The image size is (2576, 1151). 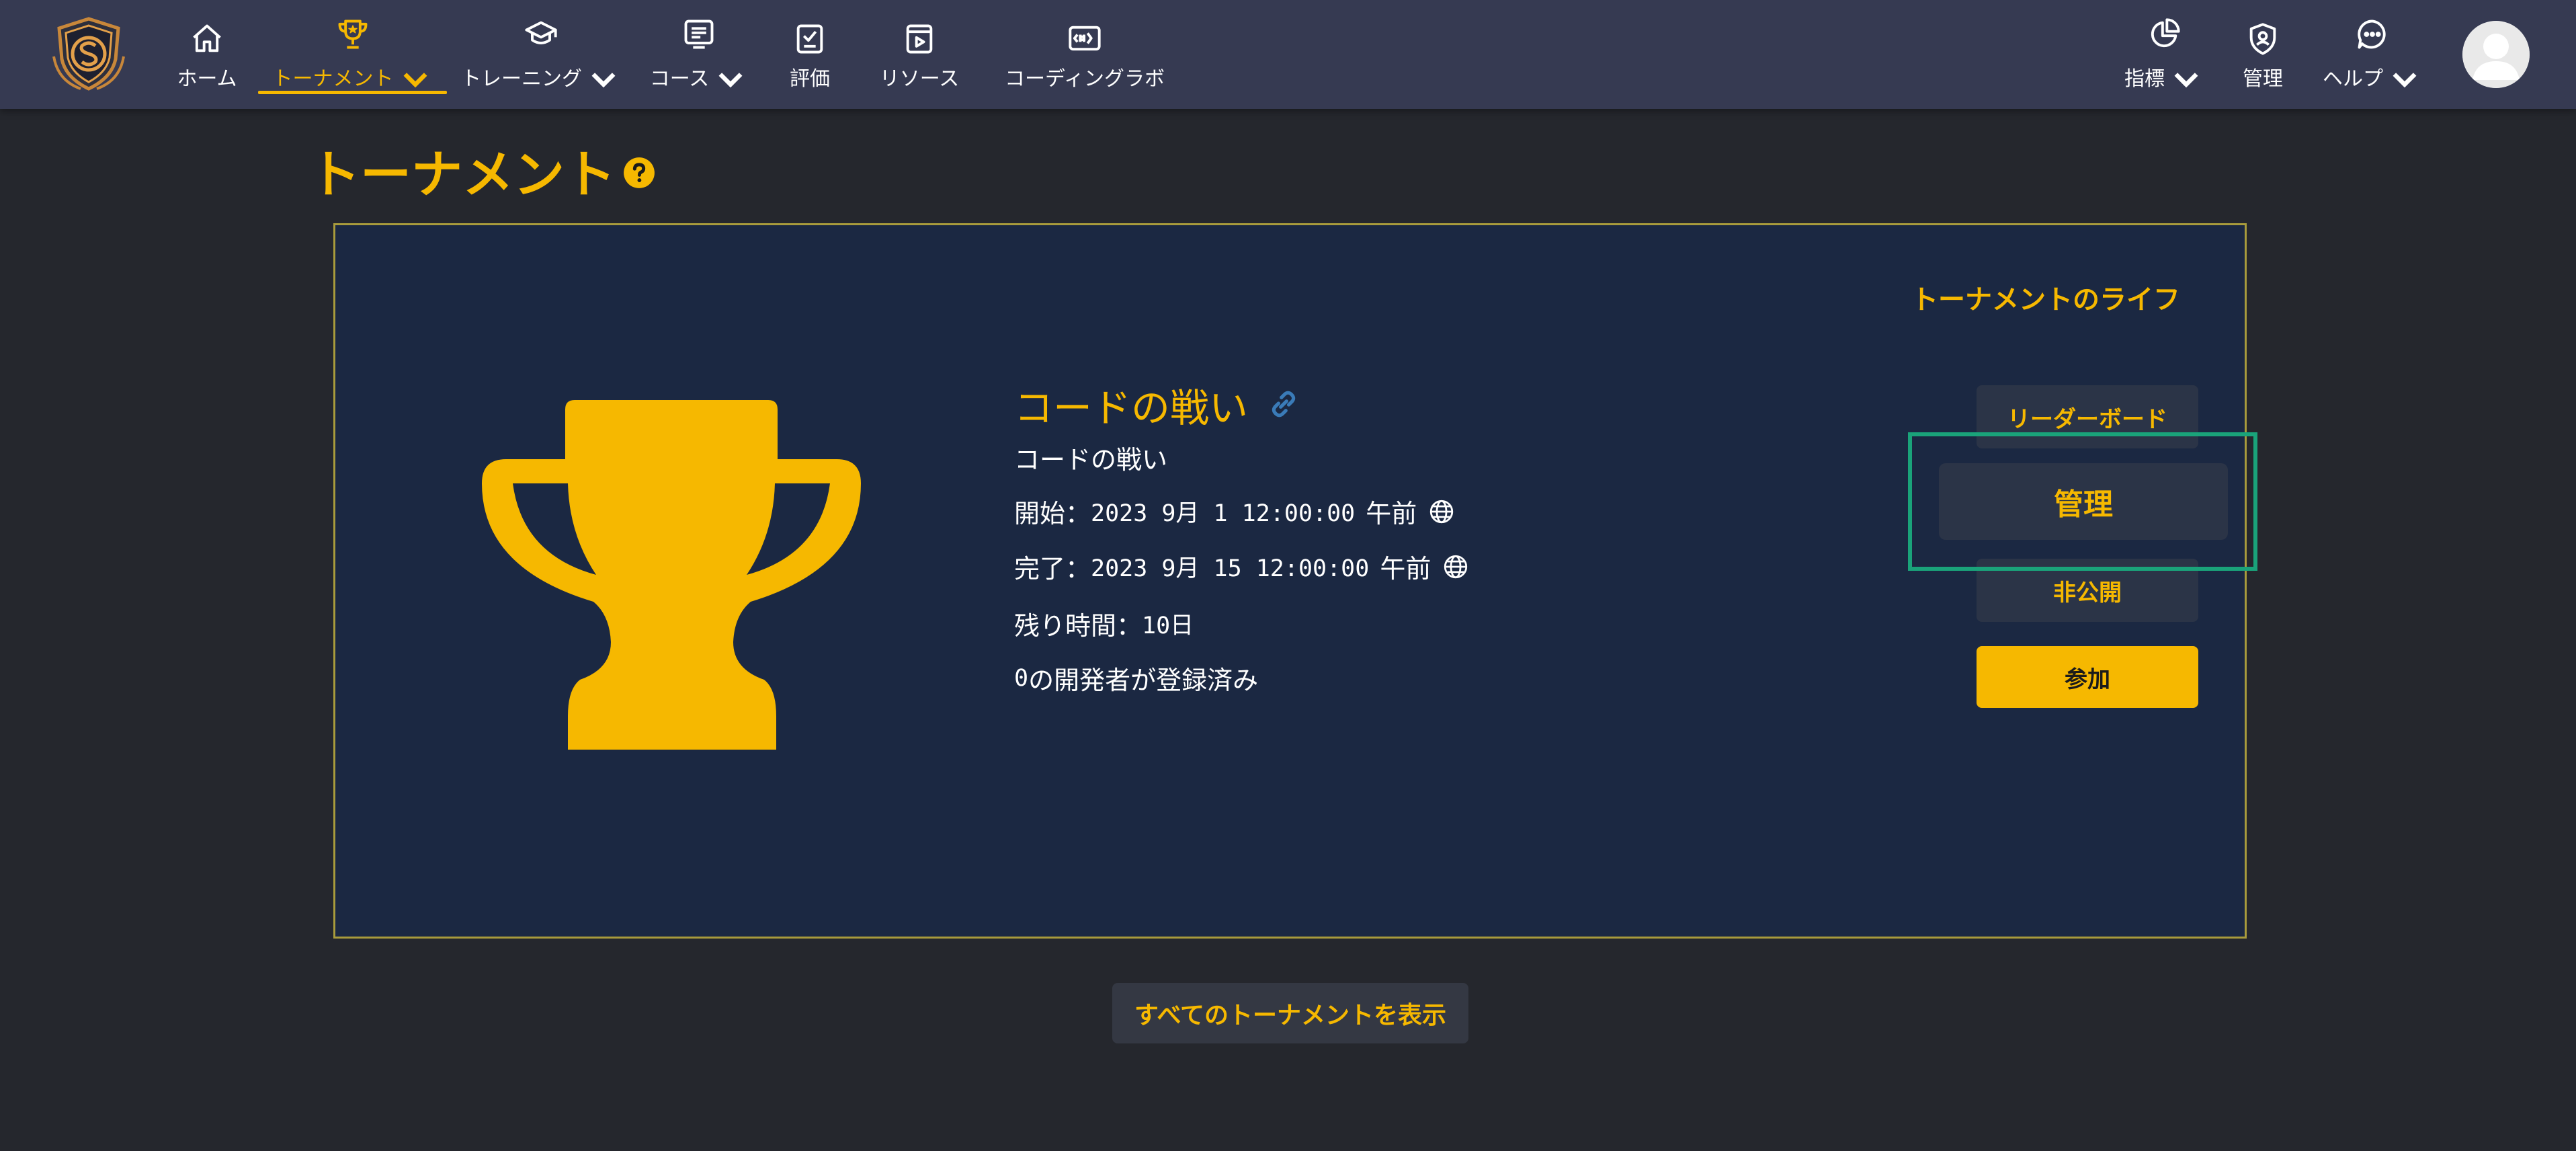 What do you see at coordinates (1078, 626) in the screenshot?
I see `remaining-label: 残り時間：` at bounding box center [1078, 626].